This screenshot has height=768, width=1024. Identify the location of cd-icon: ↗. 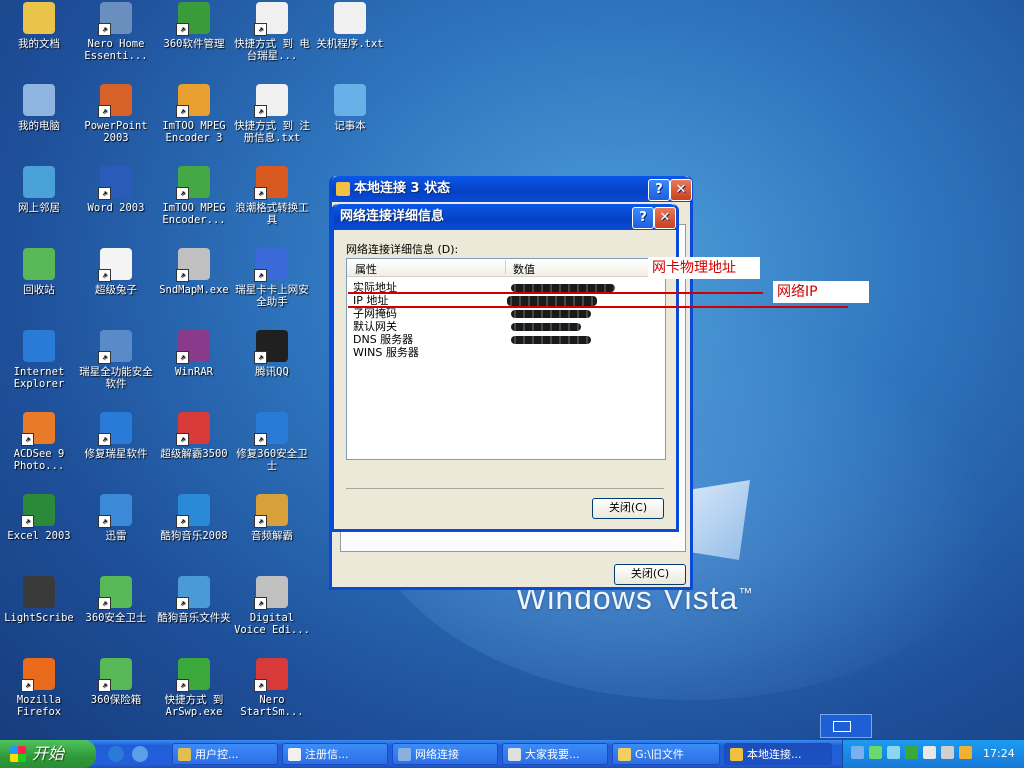
(193, 265).